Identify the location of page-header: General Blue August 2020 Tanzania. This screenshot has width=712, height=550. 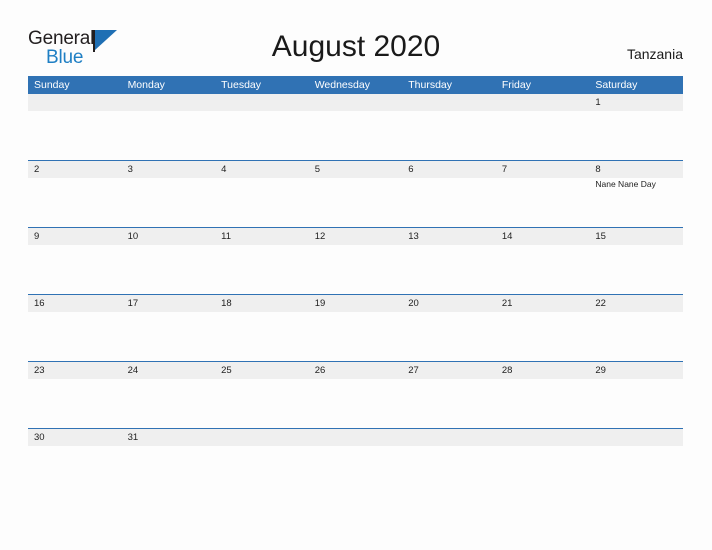
(356, 38).